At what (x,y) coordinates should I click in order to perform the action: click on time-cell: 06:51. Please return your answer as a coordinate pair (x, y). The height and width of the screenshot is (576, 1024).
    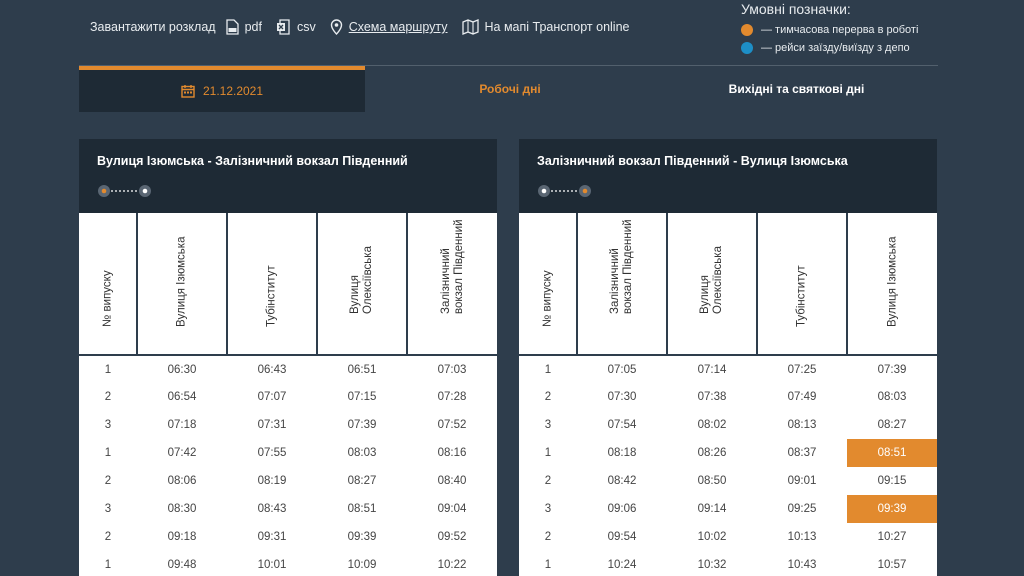
    Looking at the image, I should click on (362, 369).